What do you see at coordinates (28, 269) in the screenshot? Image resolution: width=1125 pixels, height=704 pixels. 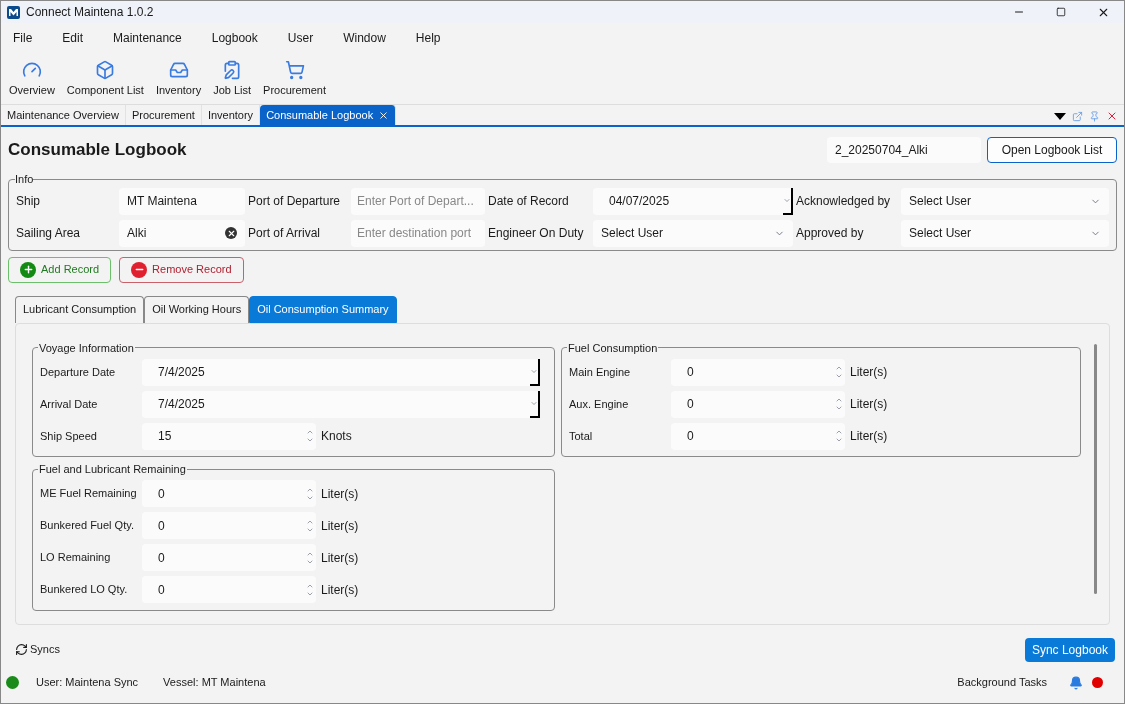 I see `plus-icon` at bounding box center [28, 269].